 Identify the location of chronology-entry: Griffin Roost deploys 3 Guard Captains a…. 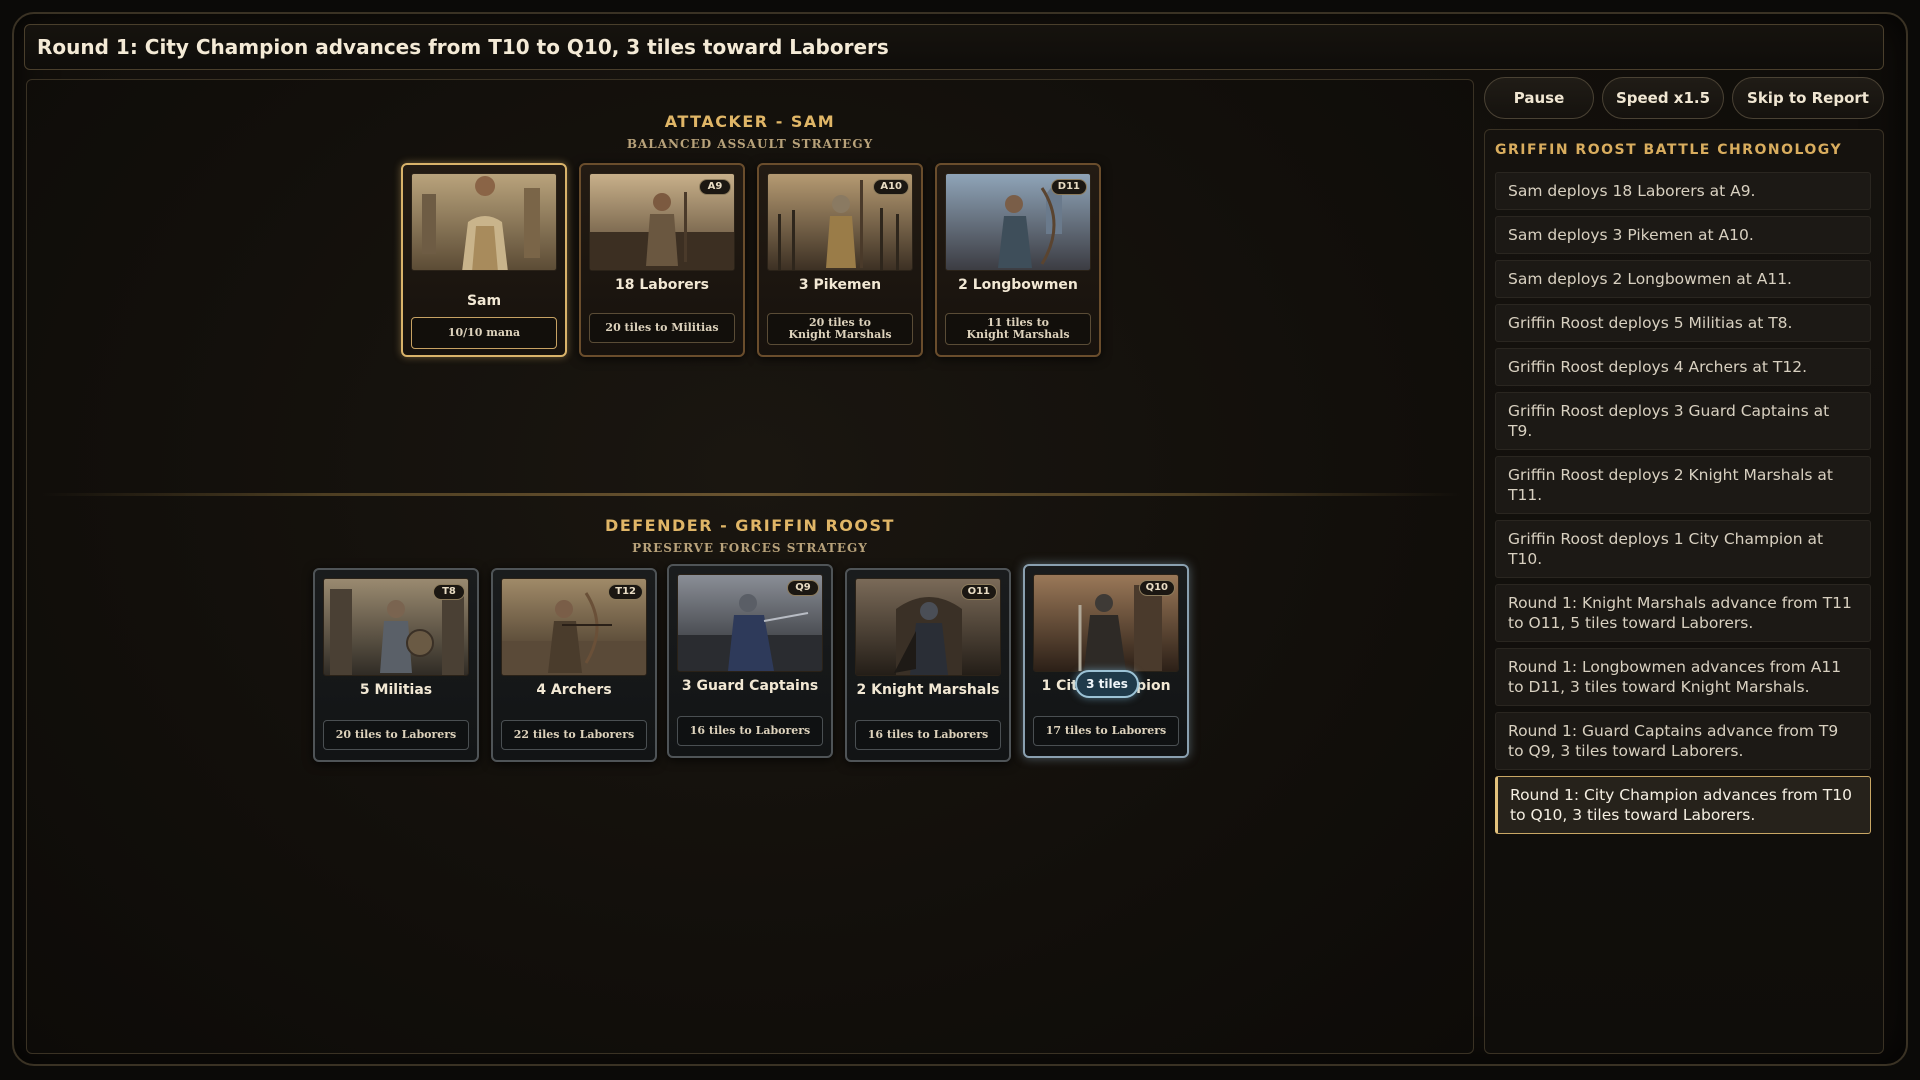
(1683, 421).